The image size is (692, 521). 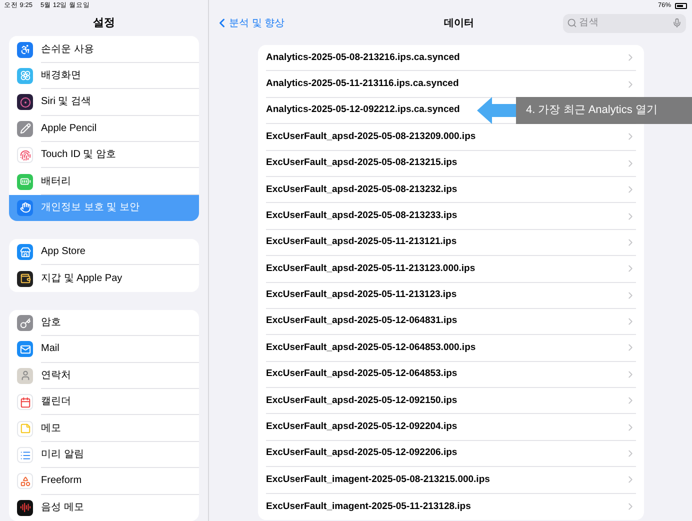 What do you see at coordinates (362, 163) in the screenshot?
I see `file-name: ExcUserFault_apsd-2025-05-08-213215.ips` at bounding box center [362, 163].